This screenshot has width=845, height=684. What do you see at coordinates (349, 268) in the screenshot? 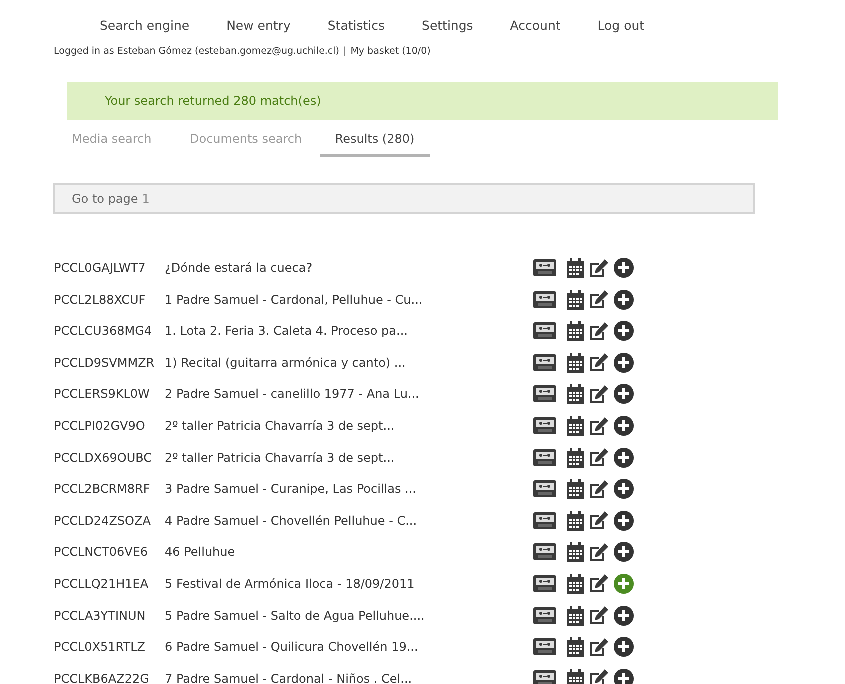
I see `record-title-link: ¿Dónde estará la cueca?` at bounding box center [349, 268].